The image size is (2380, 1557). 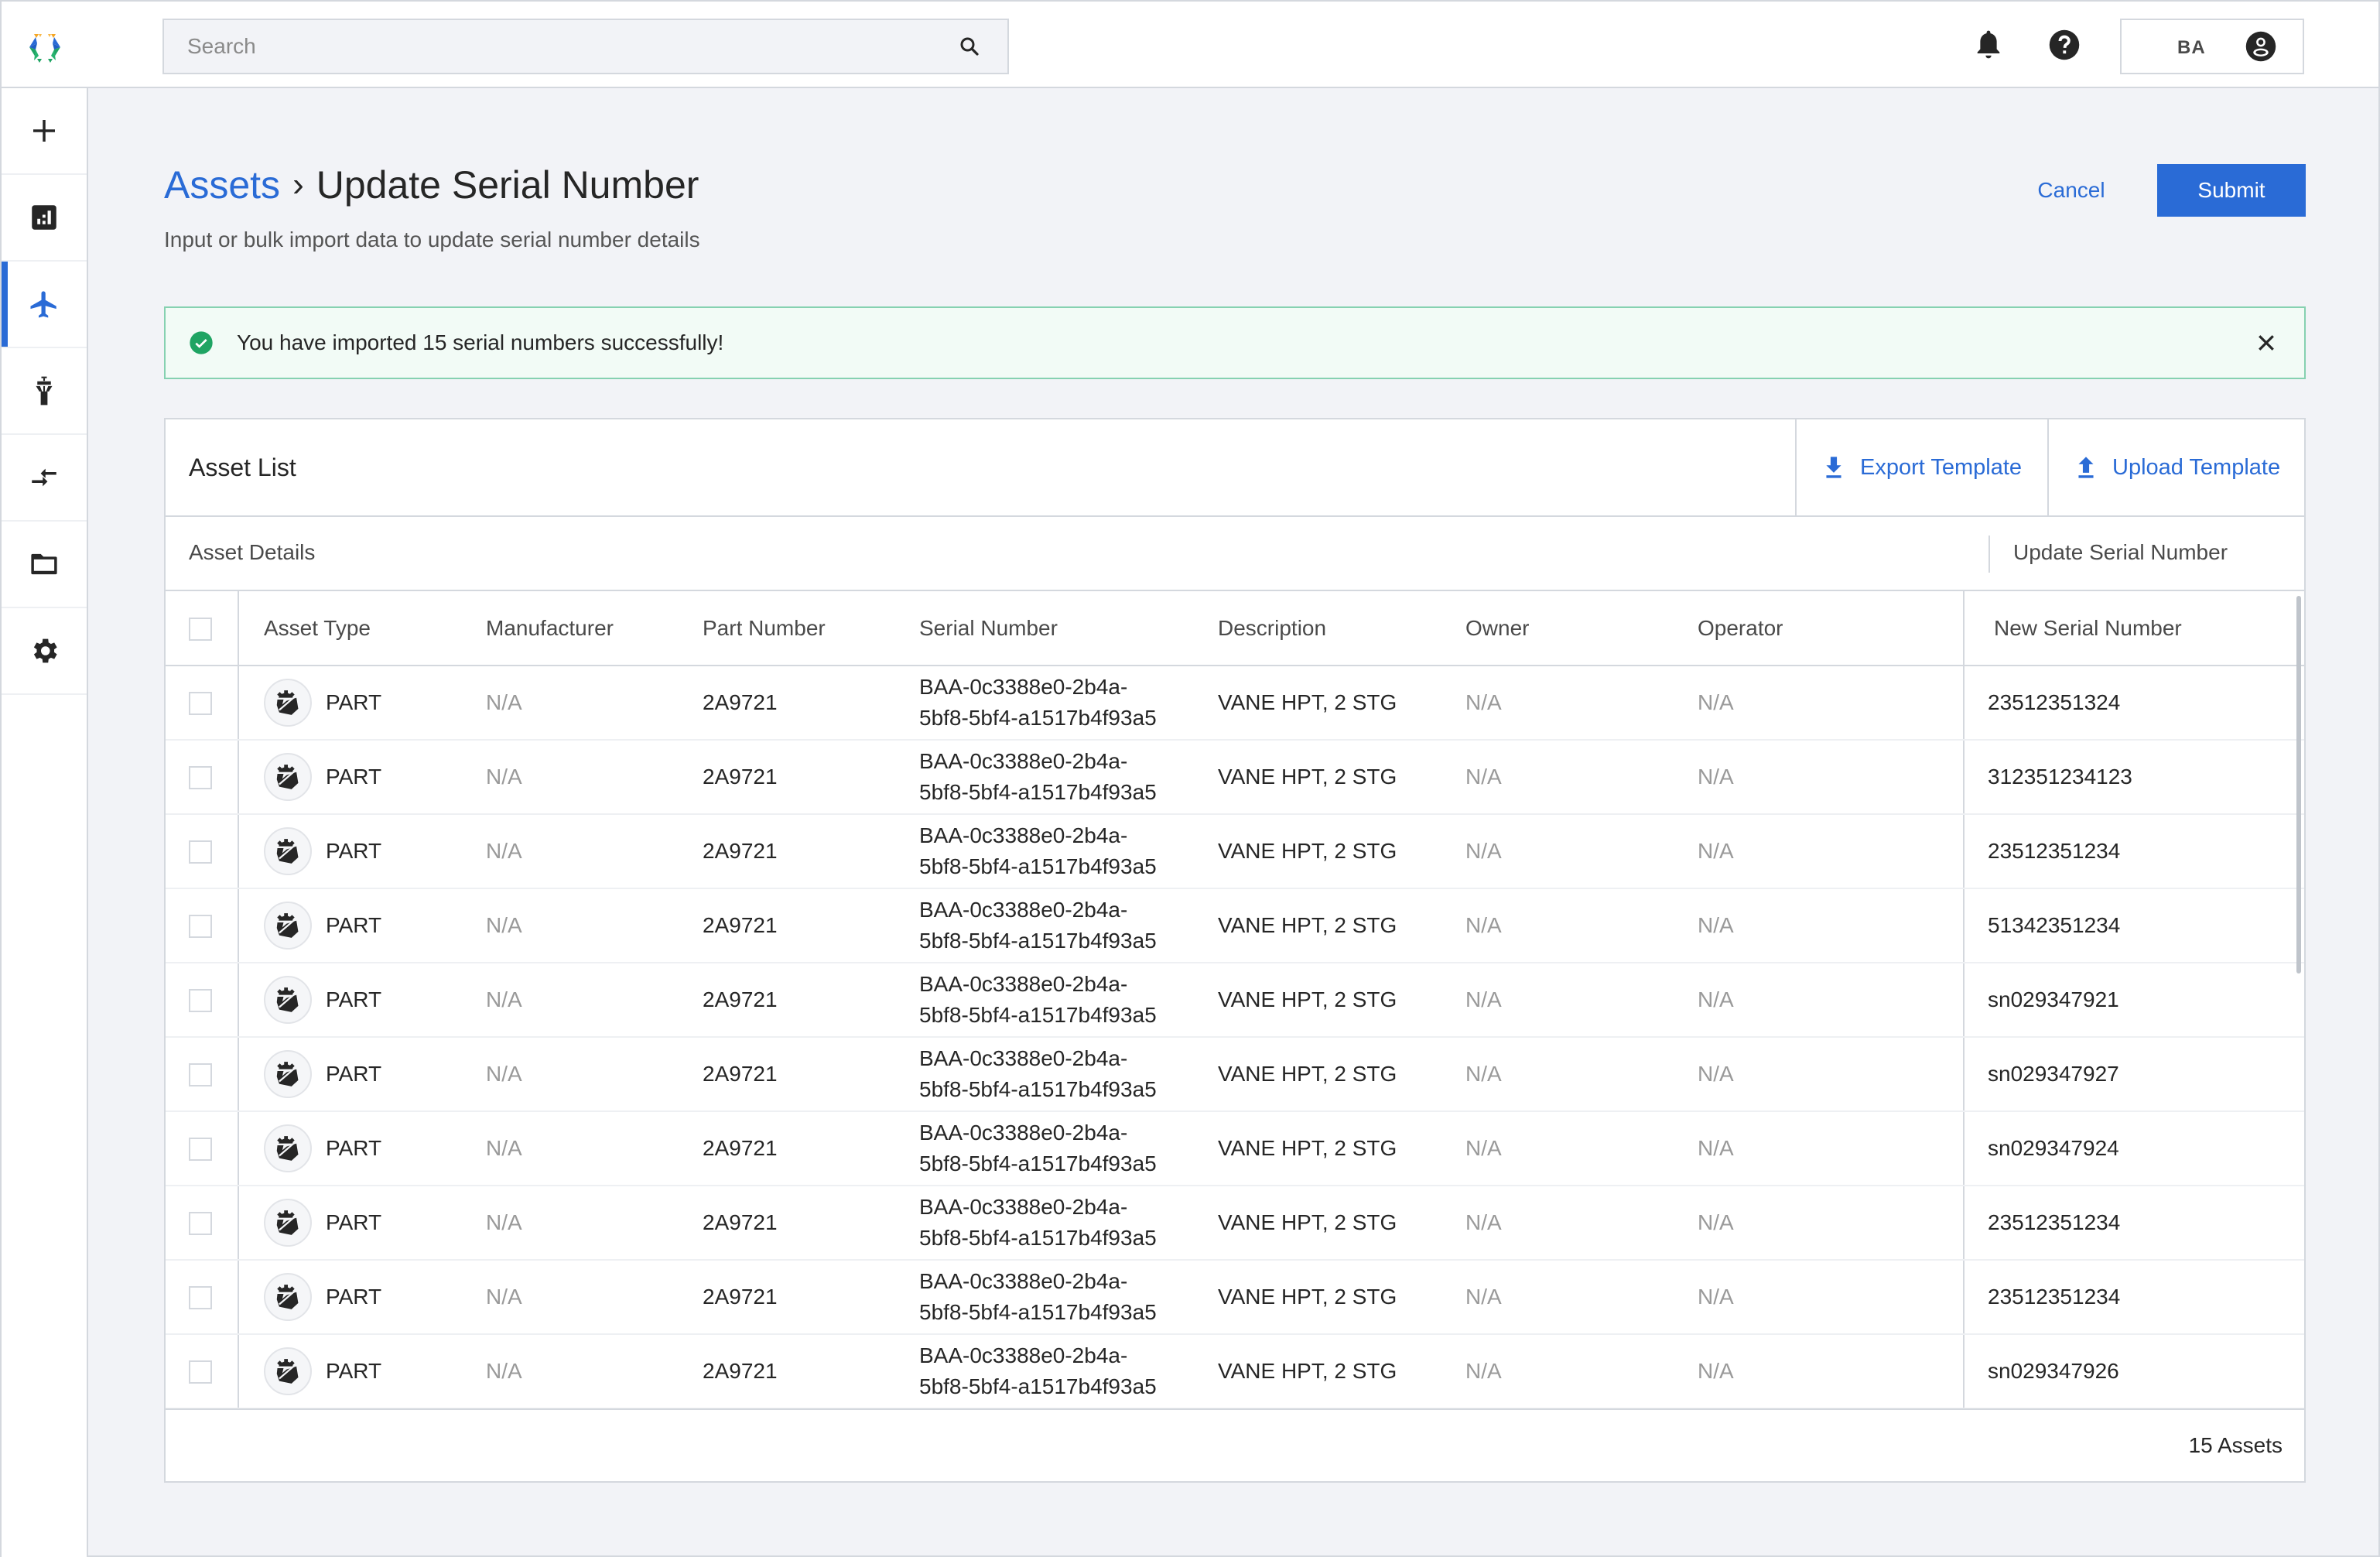 What do you see at coordinates (2133, 703) in the screenshot?
I see `new-serial-number-cell: 23512351324` at bounding box center [2133, 703].